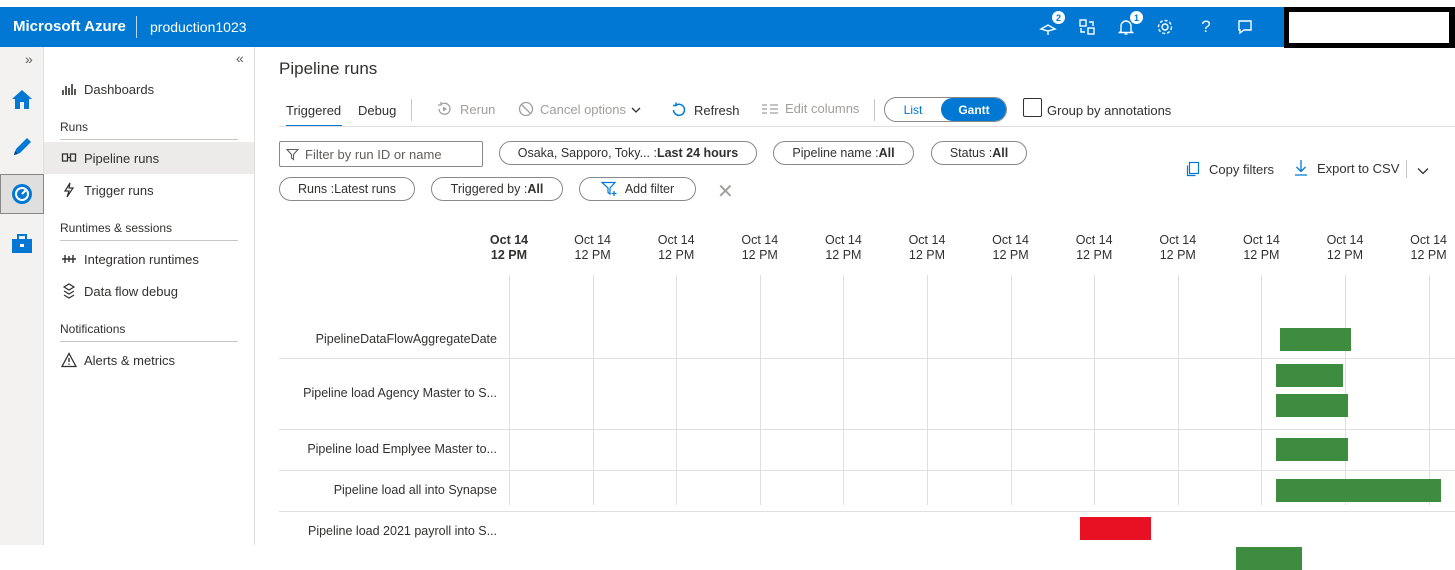  Describe the element at coordinates (388, 490) in the screenshot. I see `gantt-row-label: Pipeline load all into Synapse` at that location.